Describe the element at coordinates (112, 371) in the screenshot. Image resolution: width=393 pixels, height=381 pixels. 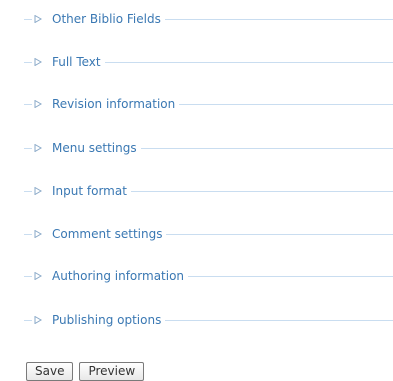
I see `preview-button: Preview` at that location.